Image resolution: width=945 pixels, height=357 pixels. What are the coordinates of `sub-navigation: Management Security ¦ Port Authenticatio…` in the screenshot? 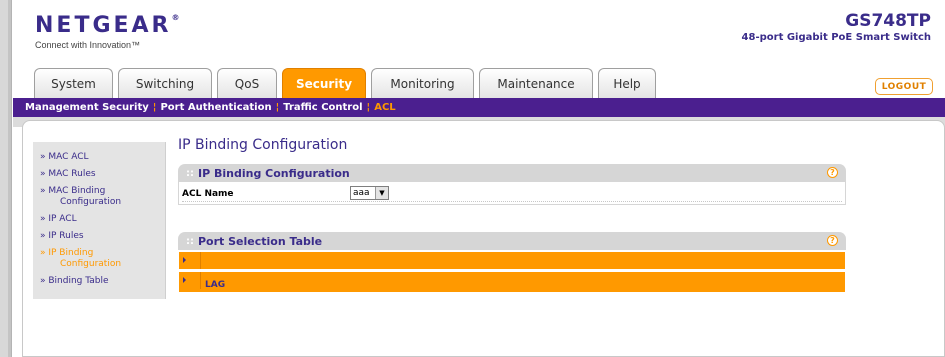 It's located at (479, 107).